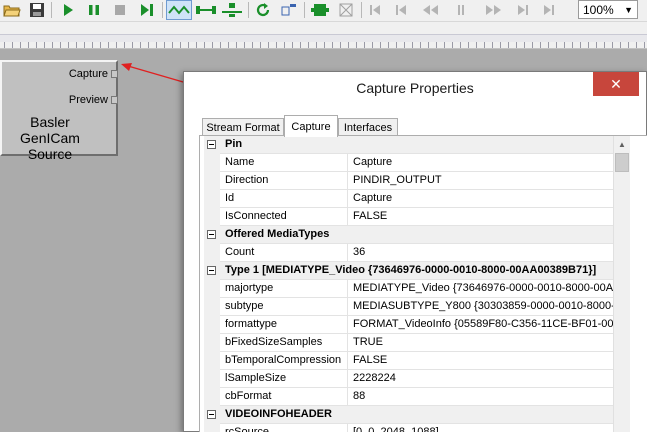  What do you see at coordinates (147, 10) in the screenshot?
I see `step-icon` at bounding box center [147, 10].